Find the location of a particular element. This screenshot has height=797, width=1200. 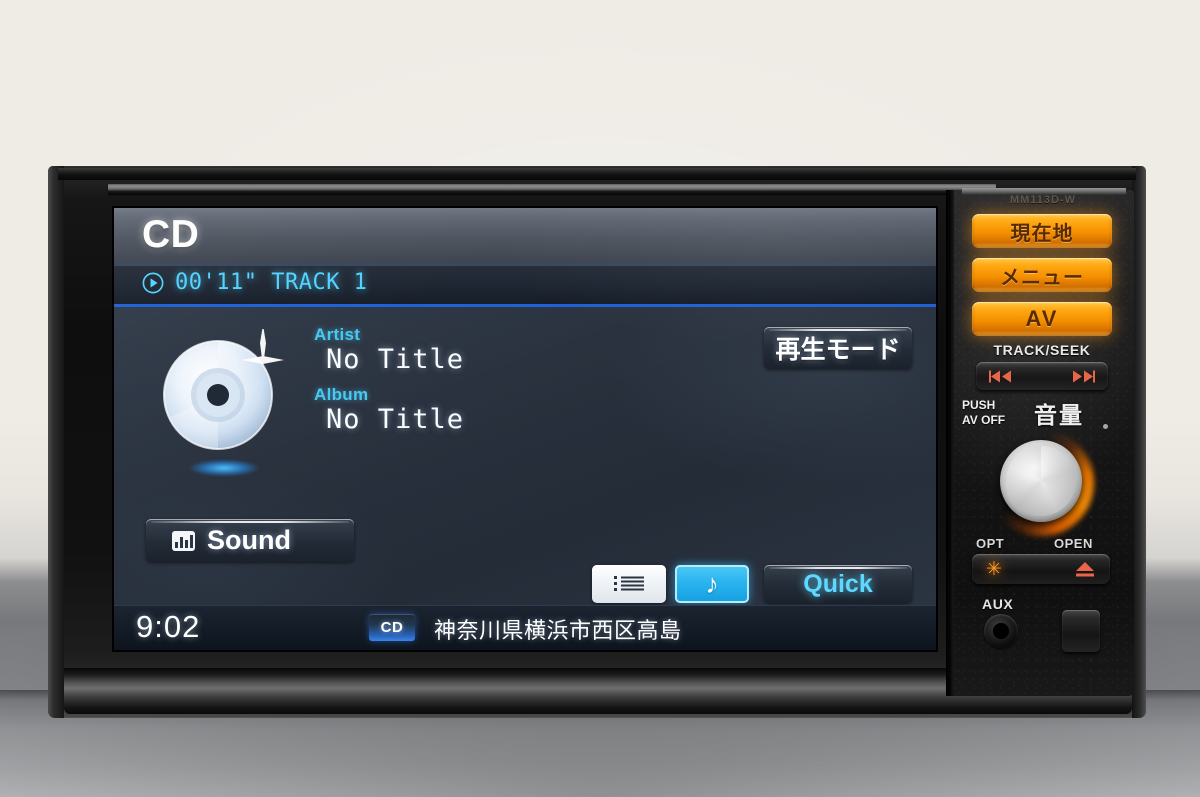

disc-glow is located at coordinates (224, 468).